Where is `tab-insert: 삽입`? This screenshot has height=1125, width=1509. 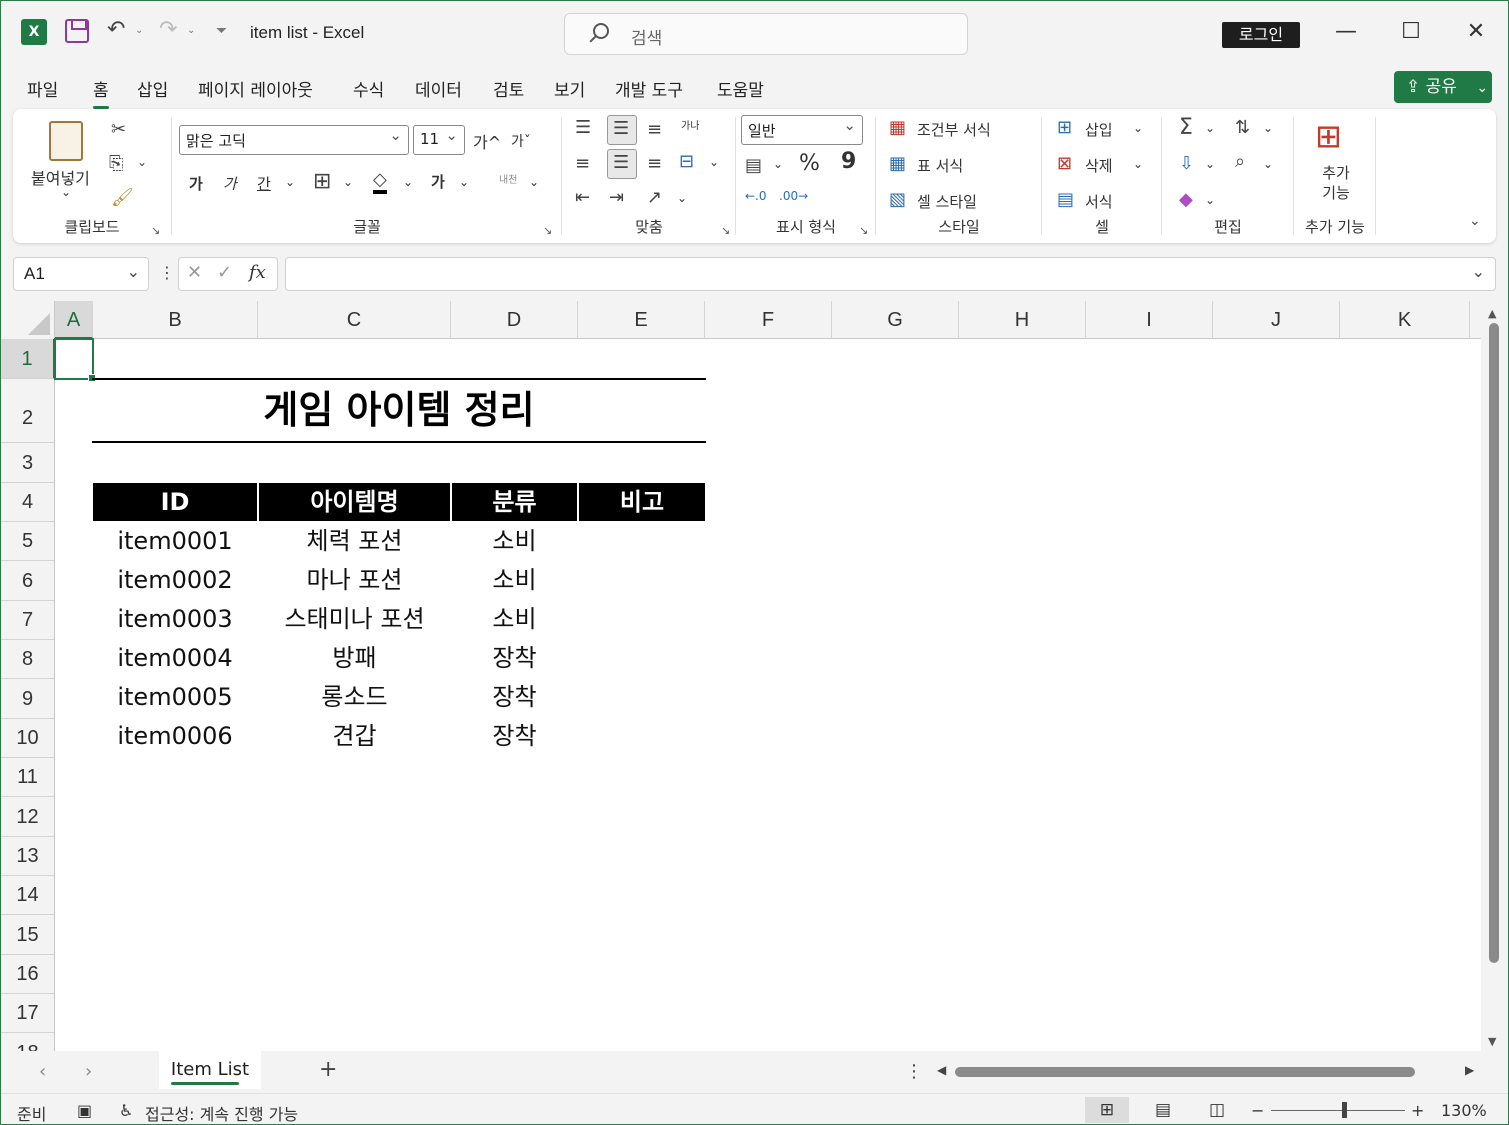 tab-insert: 삽입 is located at coordinates (152, 88).